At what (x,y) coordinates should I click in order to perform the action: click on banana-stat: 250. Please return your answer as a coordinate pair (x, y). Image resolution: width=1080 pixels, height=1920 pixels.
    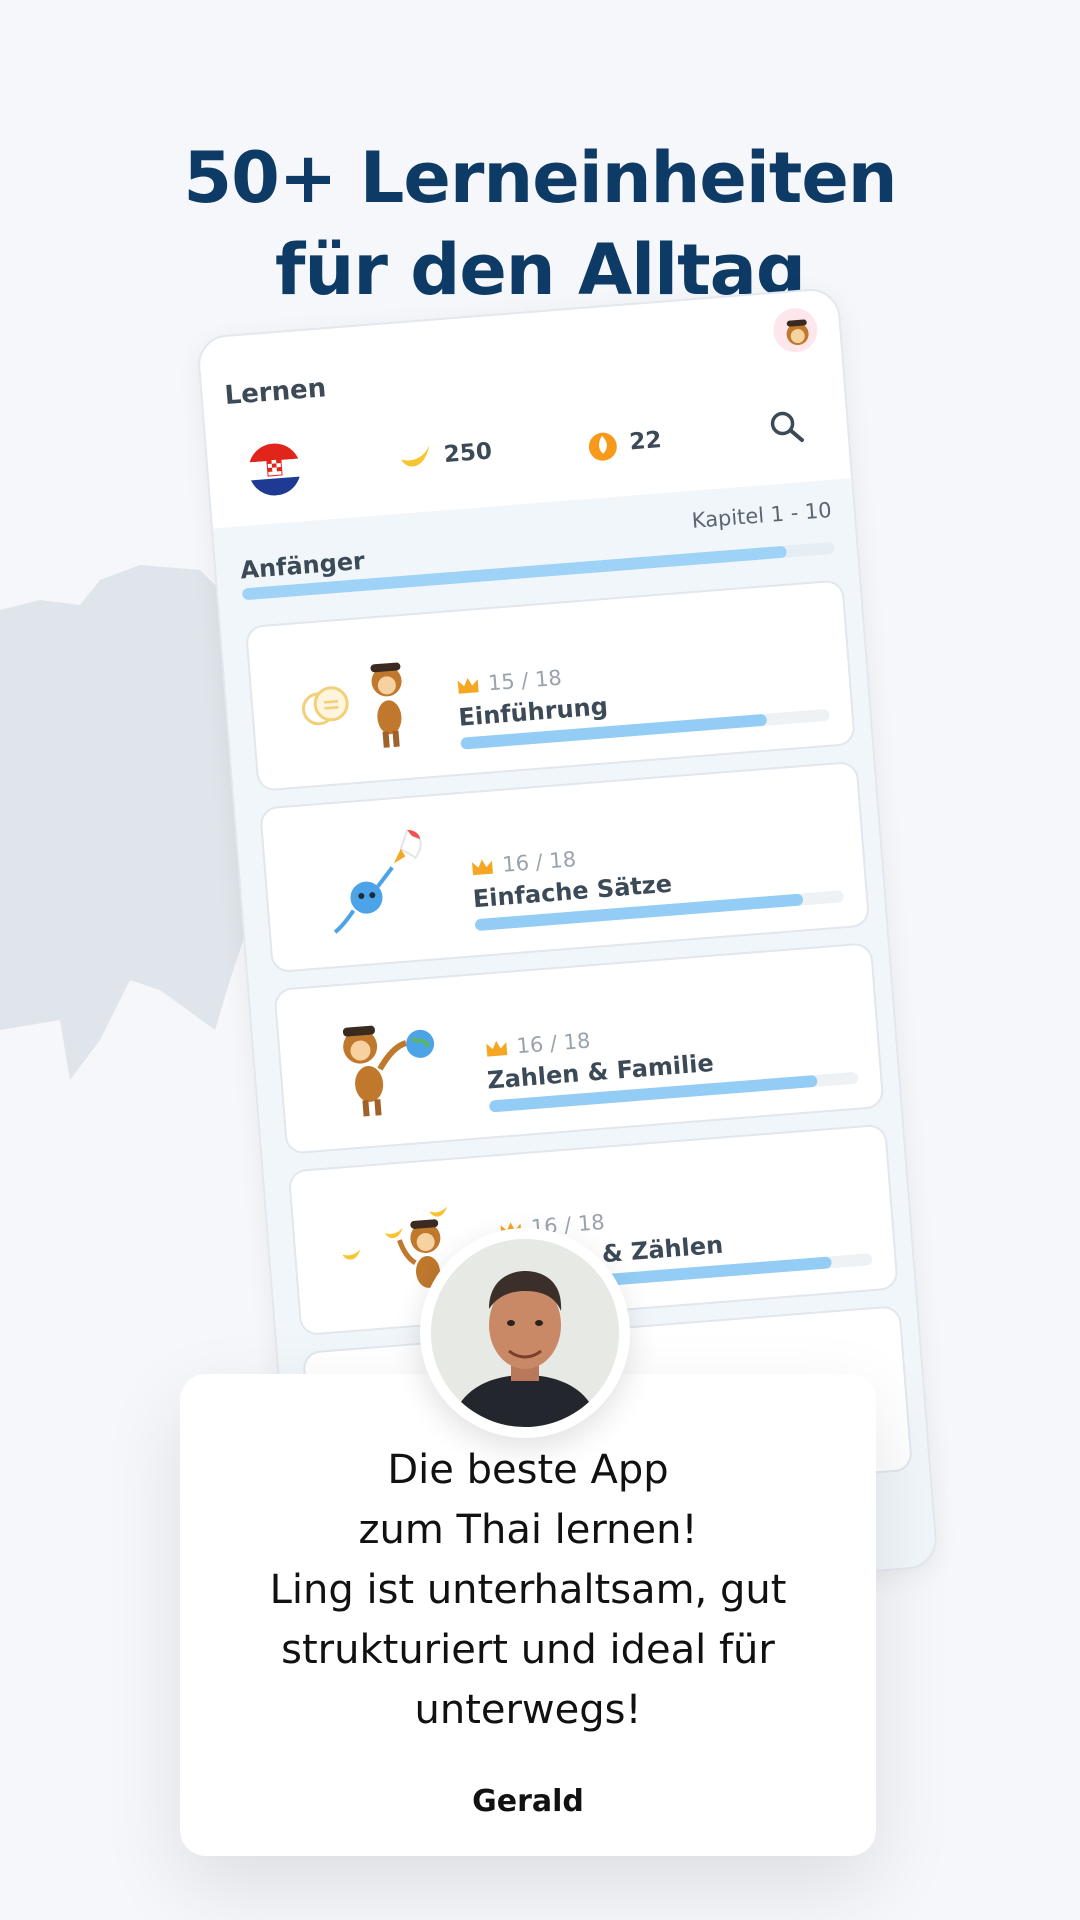
    Looking at the image, I should click on (445, 454).